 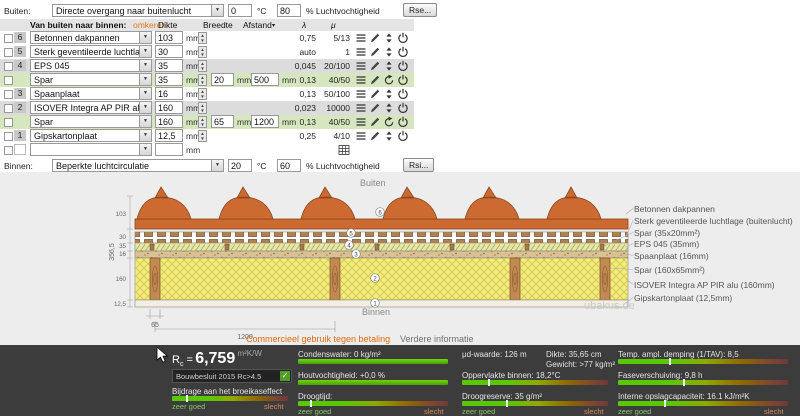 What do you see at coordinates (389, 122) in the screenshot?
I see `rotate-icon` at bounding box center [389, 122].